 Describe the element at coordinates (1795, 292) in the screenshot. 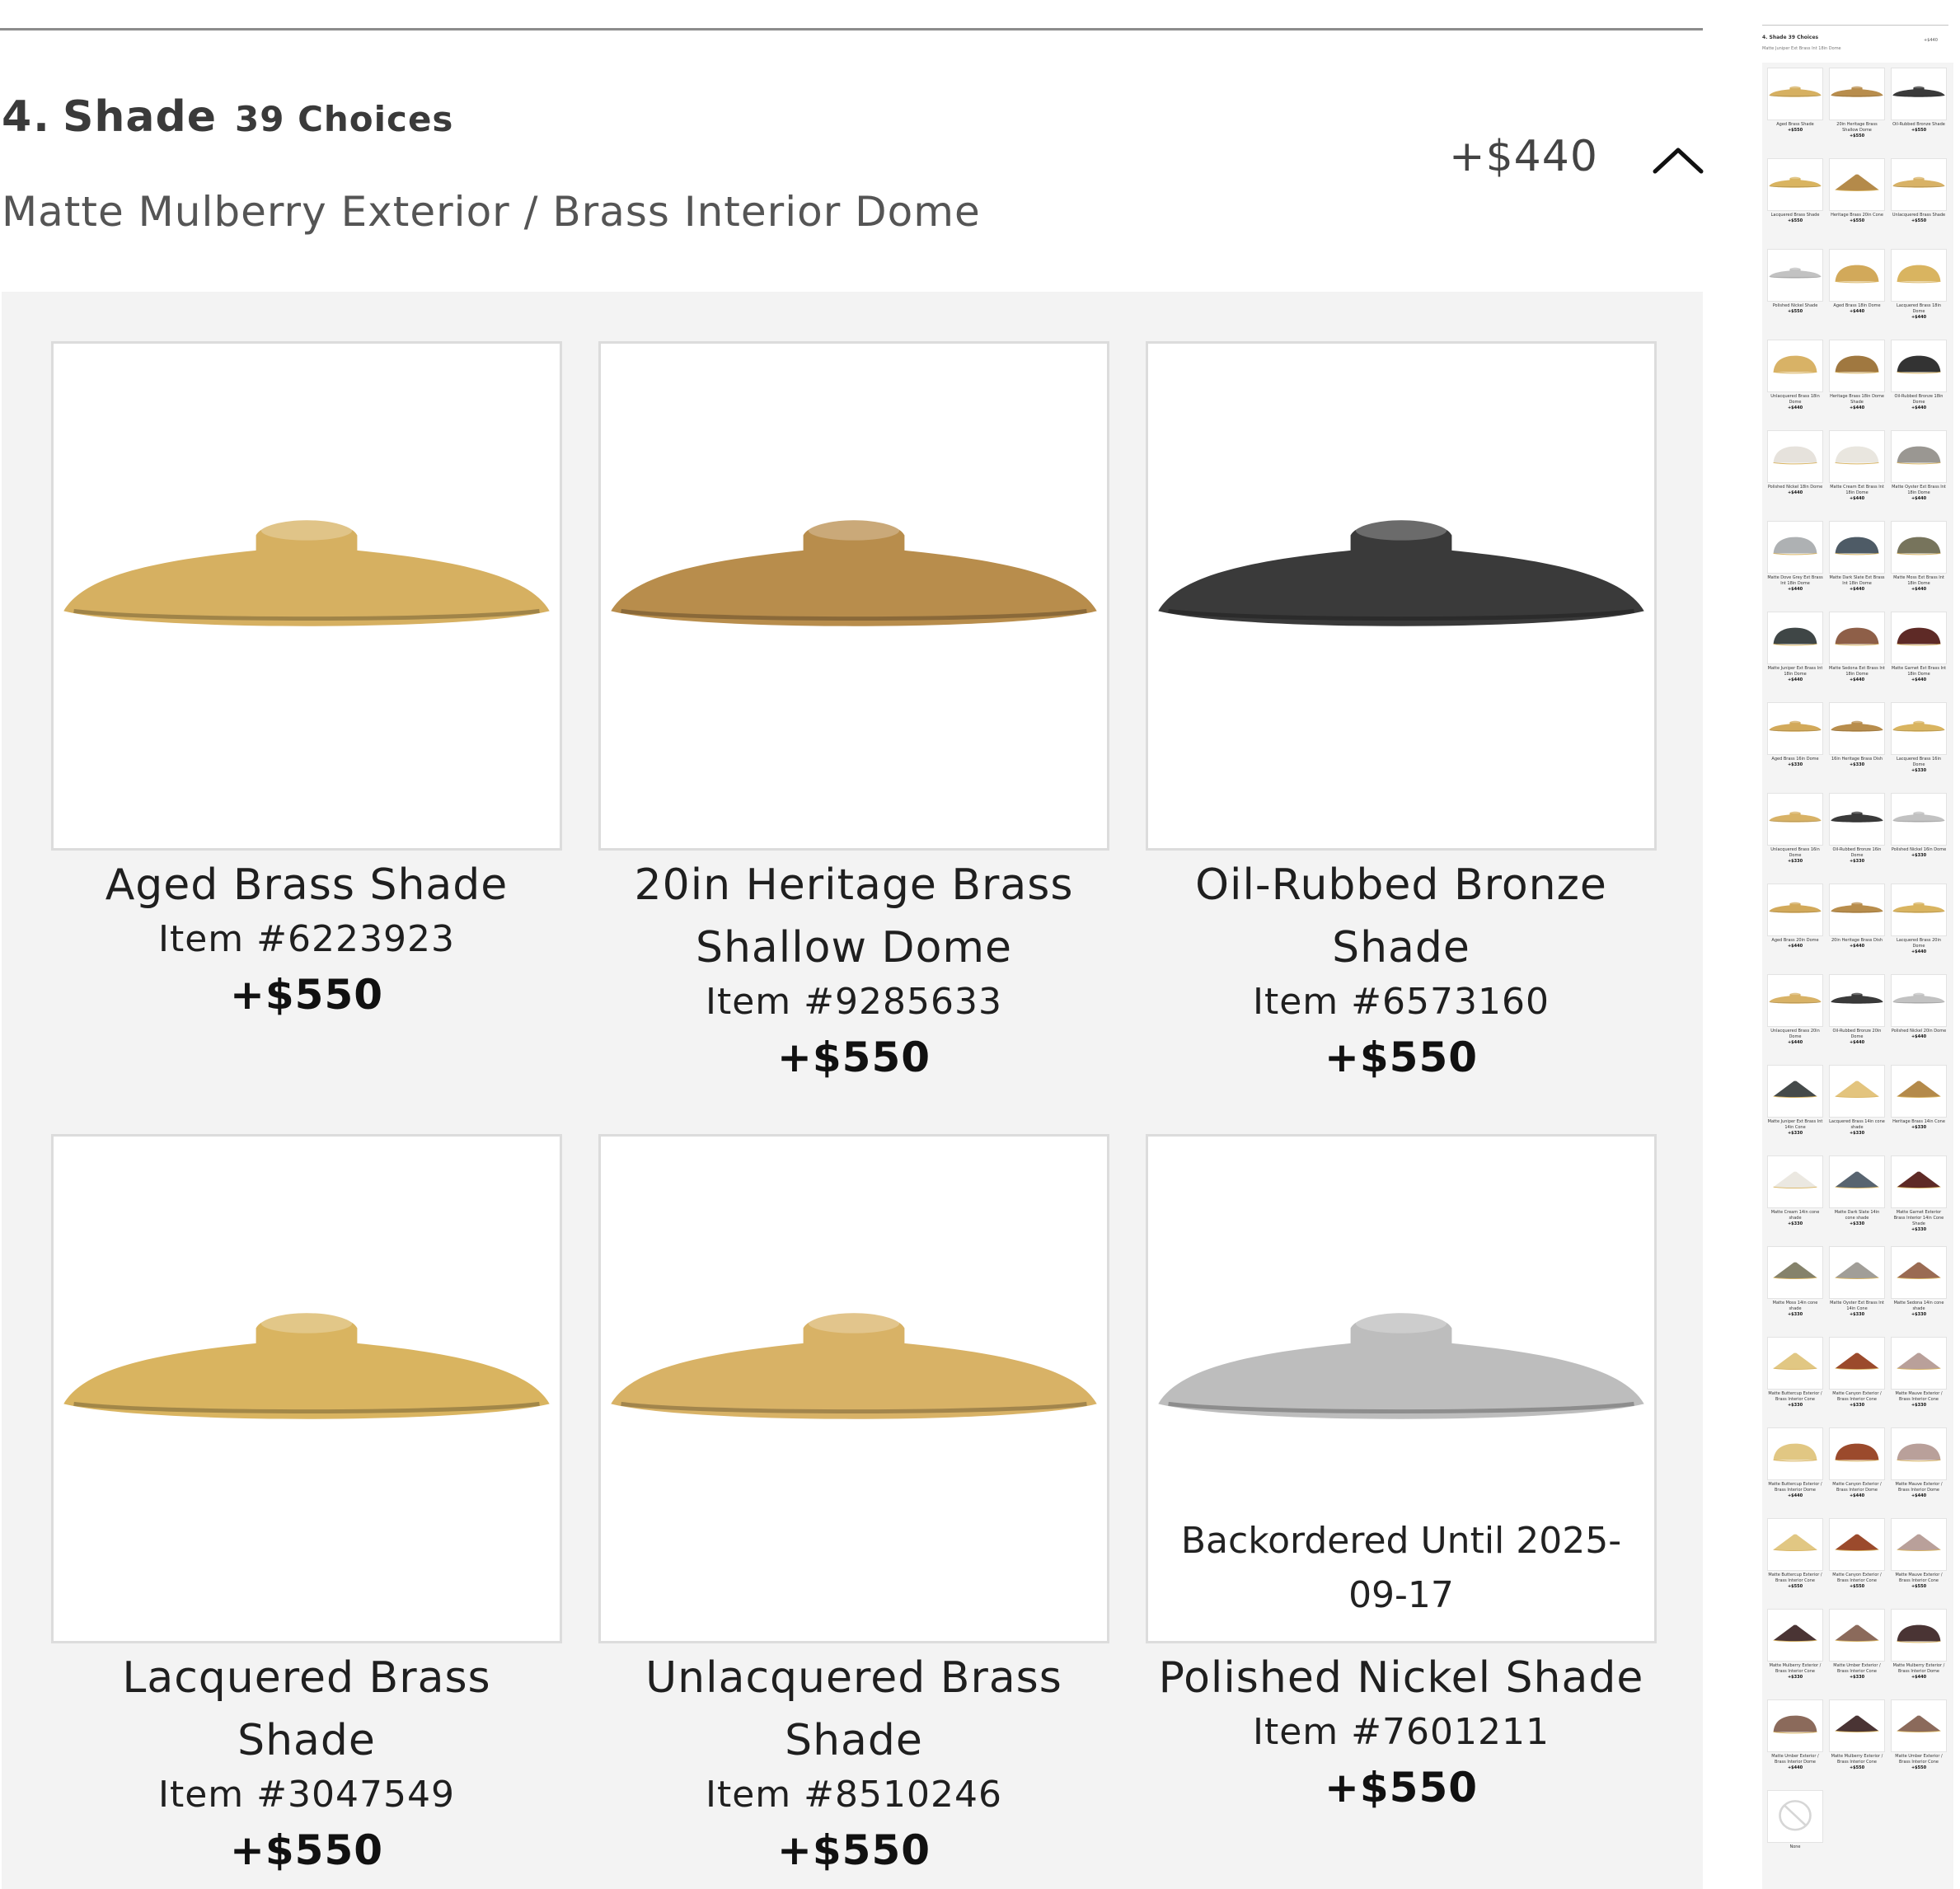

I see `mini-option: Polished Nickel Shade +$550` at that location.